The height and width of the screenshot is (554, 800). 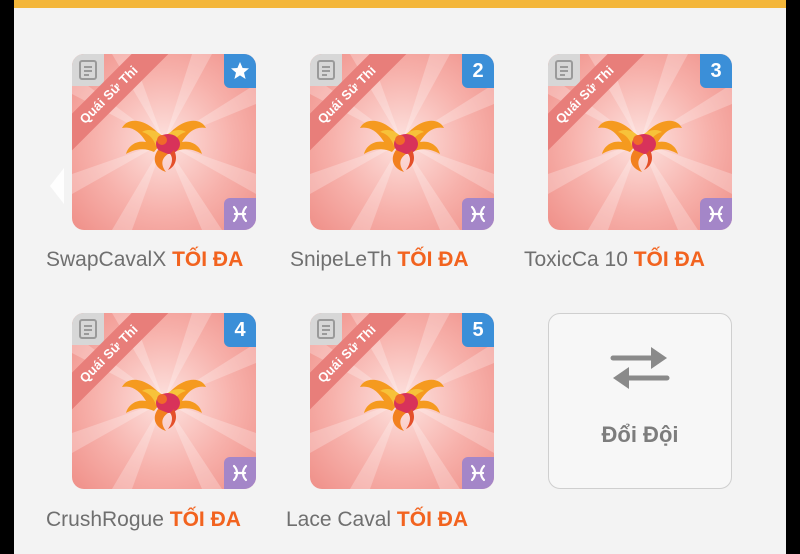 I want to click on swap-team-label: Đổi Đội, so click(x=640, y=434).